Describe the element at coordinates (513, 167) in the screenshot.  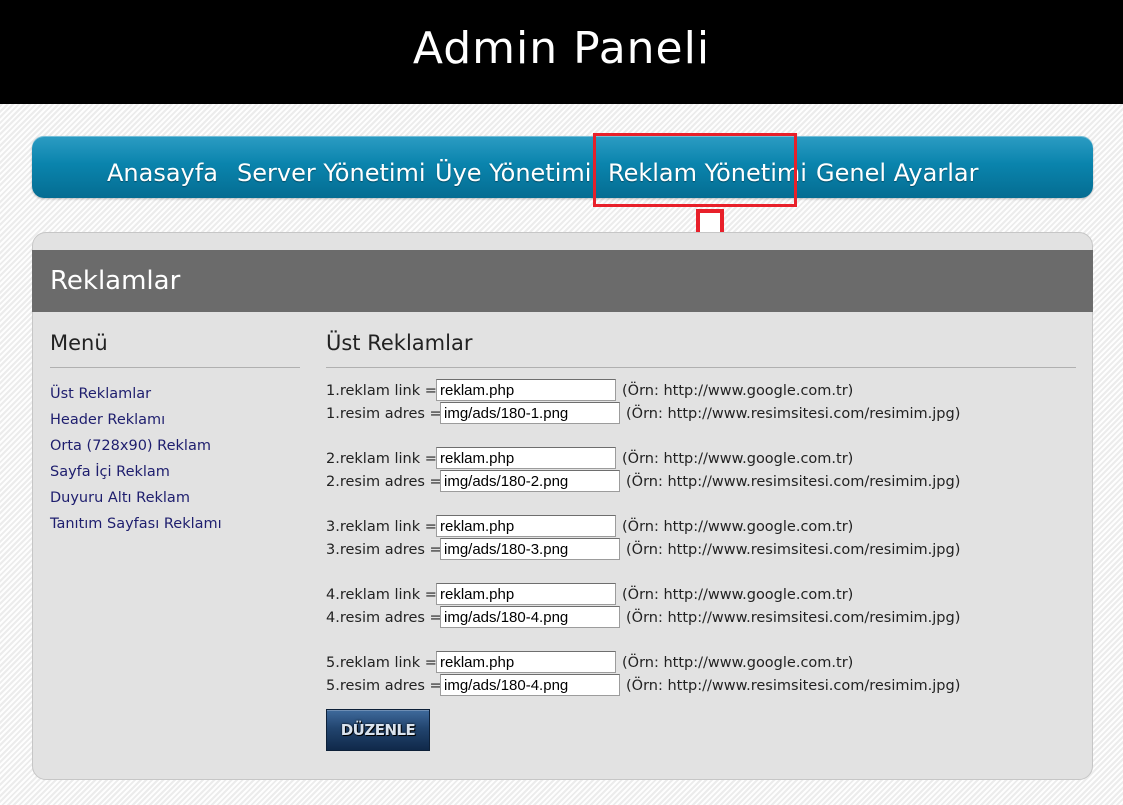
I see `nav-item-uye-yonetimi: Üye Yönetimi` at that location.